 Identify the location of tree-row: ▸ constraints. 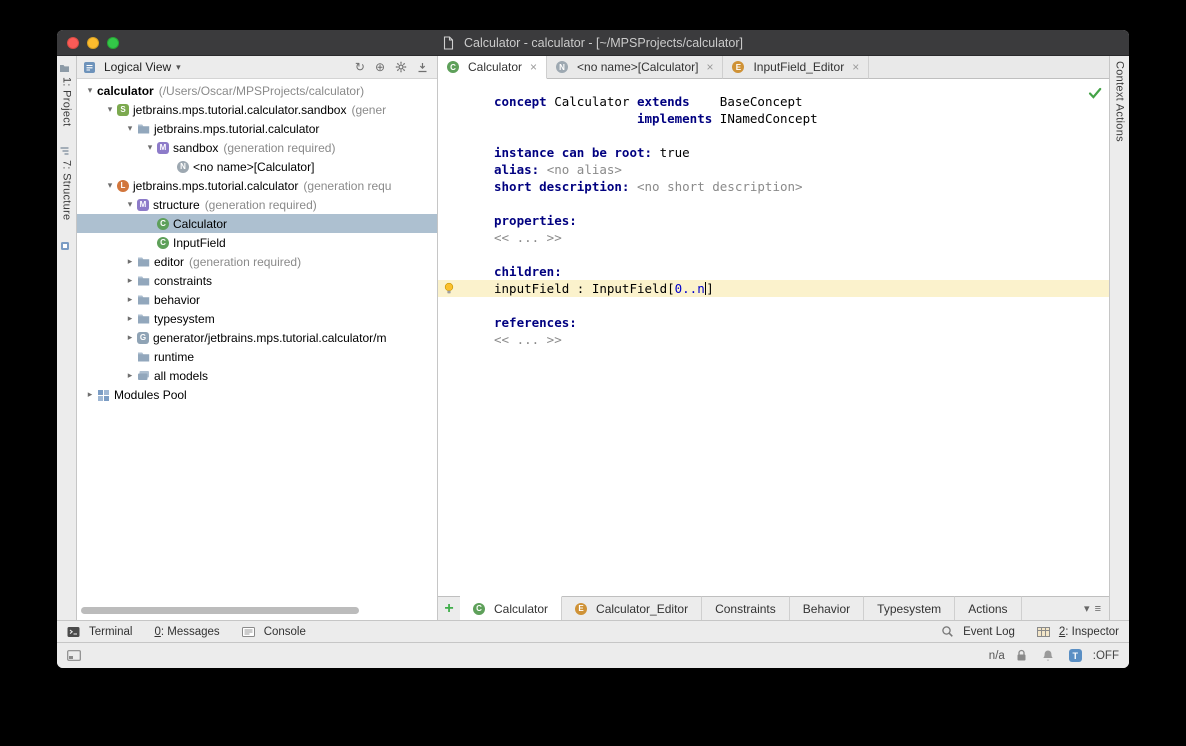
(257, 280).